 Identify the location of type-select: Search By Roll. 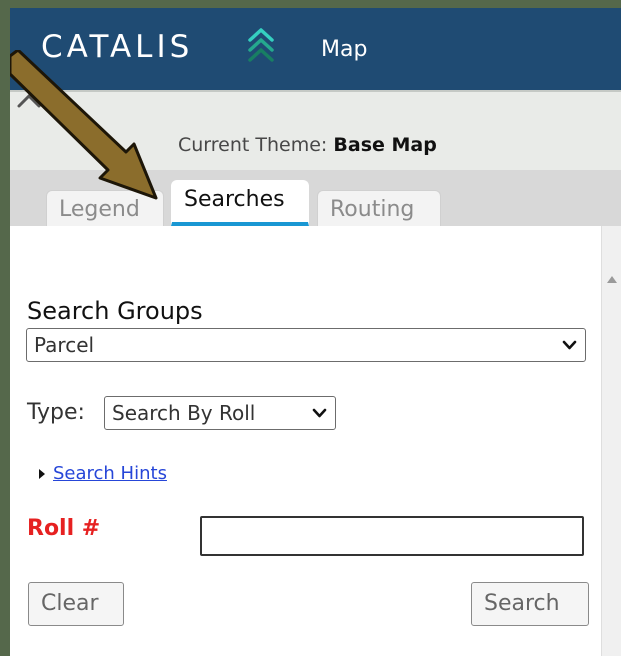
(220, 413).